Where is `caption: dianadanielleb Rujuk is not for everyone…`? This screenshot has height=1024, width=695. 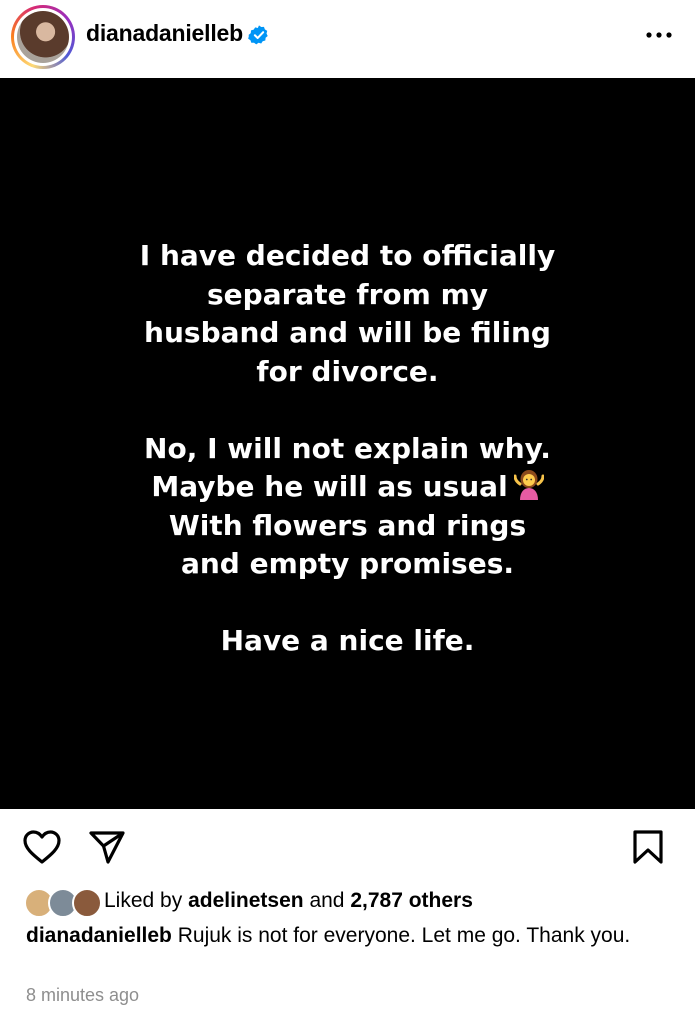
caption: dianadanielleb Rujuk is not for everyone… is located at coordinates (346, 935).